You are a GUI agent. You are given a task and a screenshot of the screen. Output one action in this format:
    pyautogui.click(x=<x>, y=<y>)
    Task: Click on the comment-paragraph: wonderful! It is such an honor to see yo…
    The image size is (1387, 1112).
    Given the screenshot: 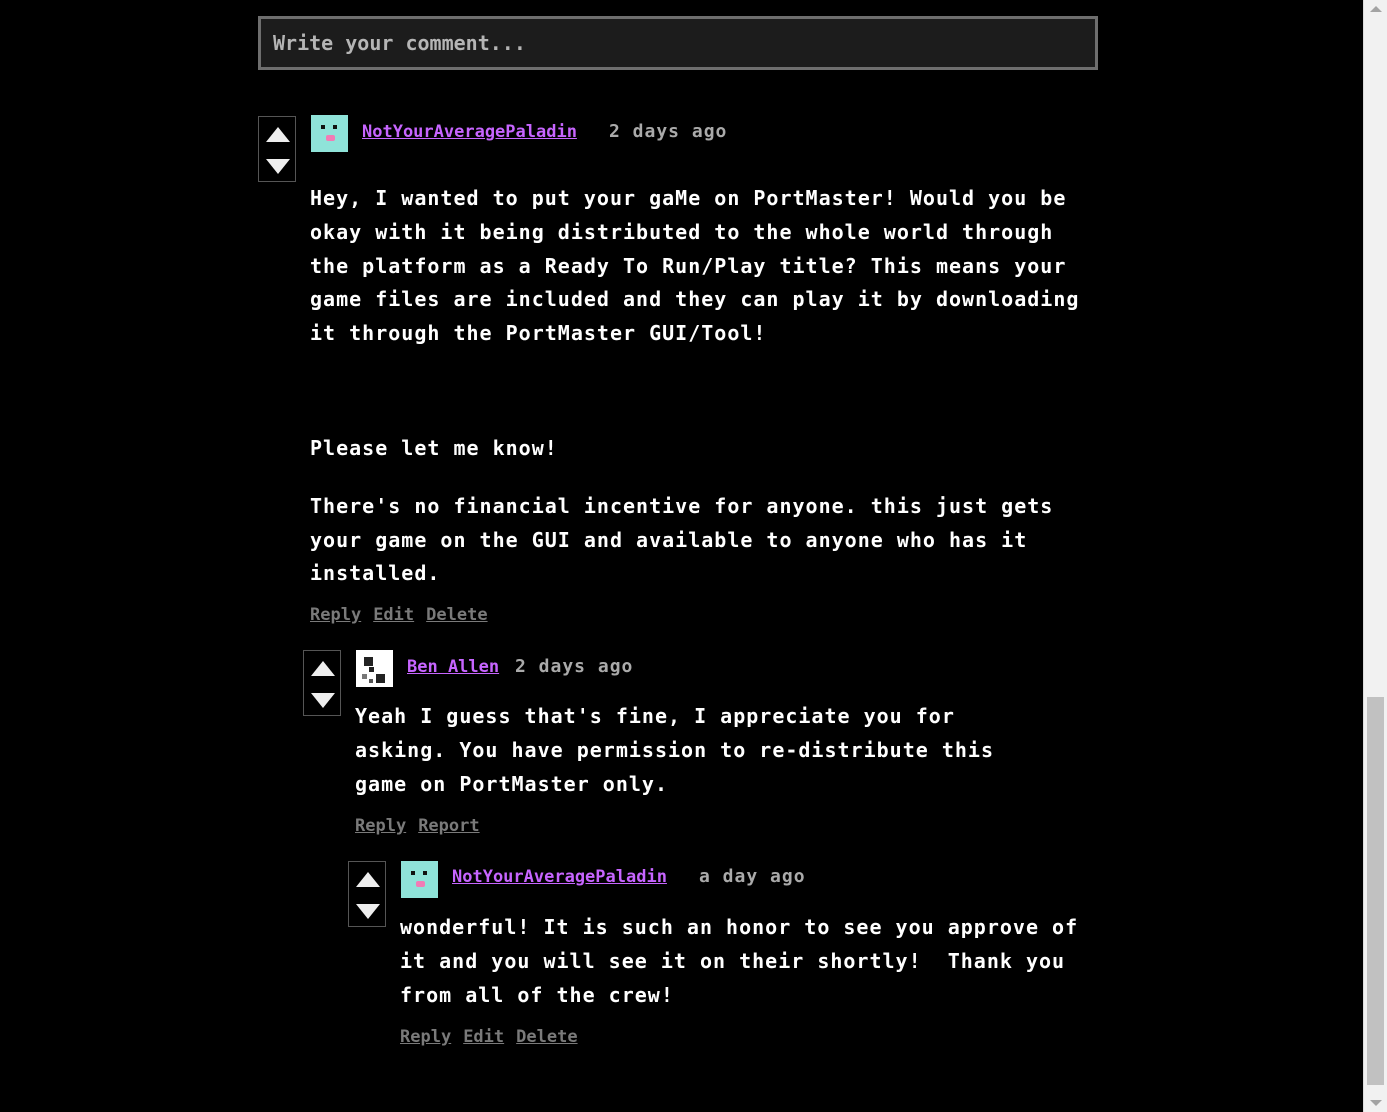 What is the action you would take?
    pyautogui.click(x=746, y=961)
    